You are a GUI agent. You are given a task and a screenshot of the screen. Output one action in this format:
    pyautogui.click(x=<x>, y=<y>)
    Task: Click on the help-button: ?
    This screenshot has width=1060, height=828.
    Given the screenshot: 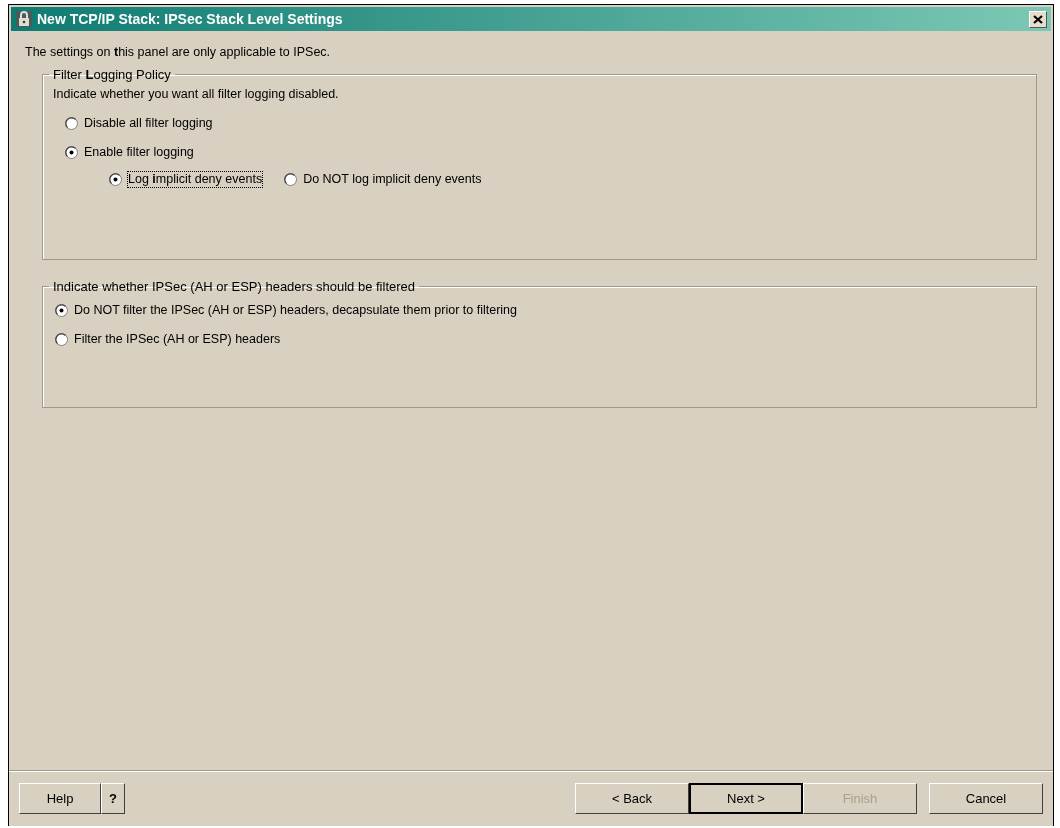 What is the action you would take?
    pyautogui.click(x=113, y=798)
    